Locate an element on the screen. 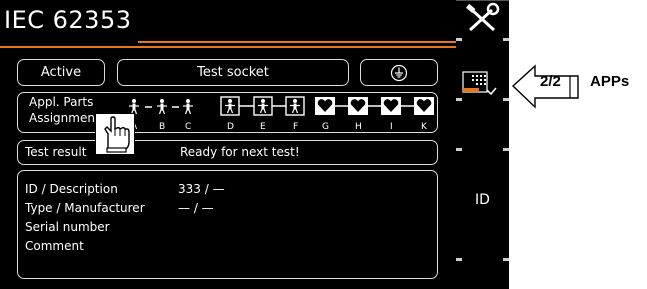 The height and width of the screenshot is (289, 647). setup-softkey is located at coordinates (482, 19).